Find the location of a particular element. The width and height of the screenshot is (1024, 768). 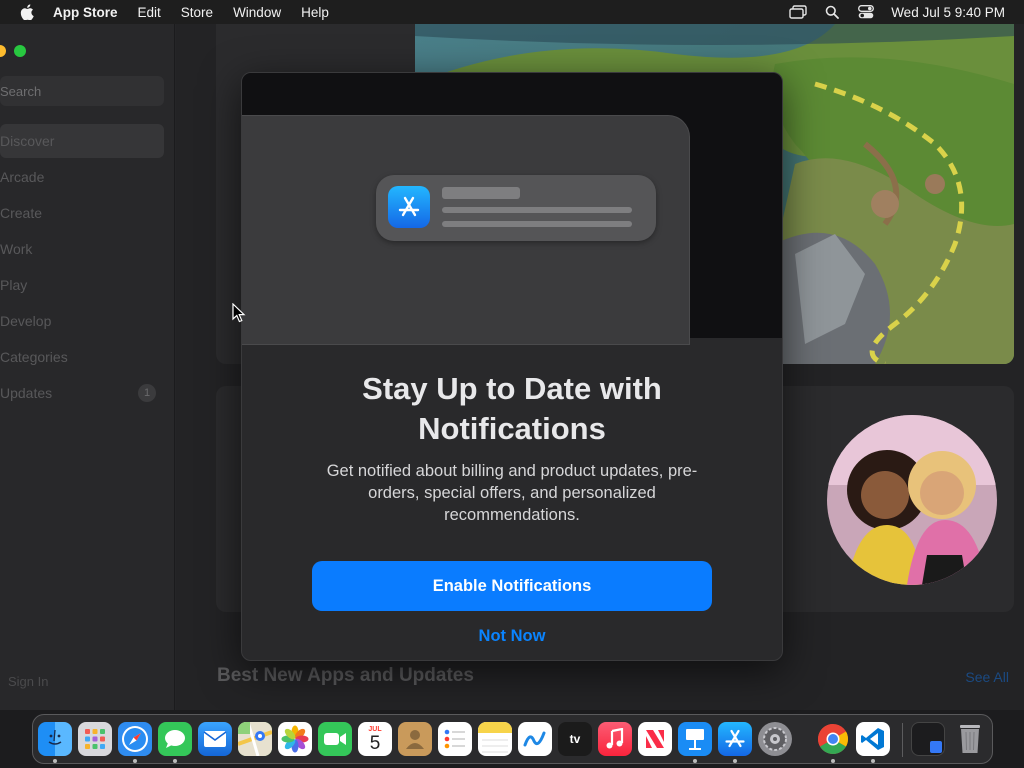

see-all-link: See All is located at coordinates (987, 677).